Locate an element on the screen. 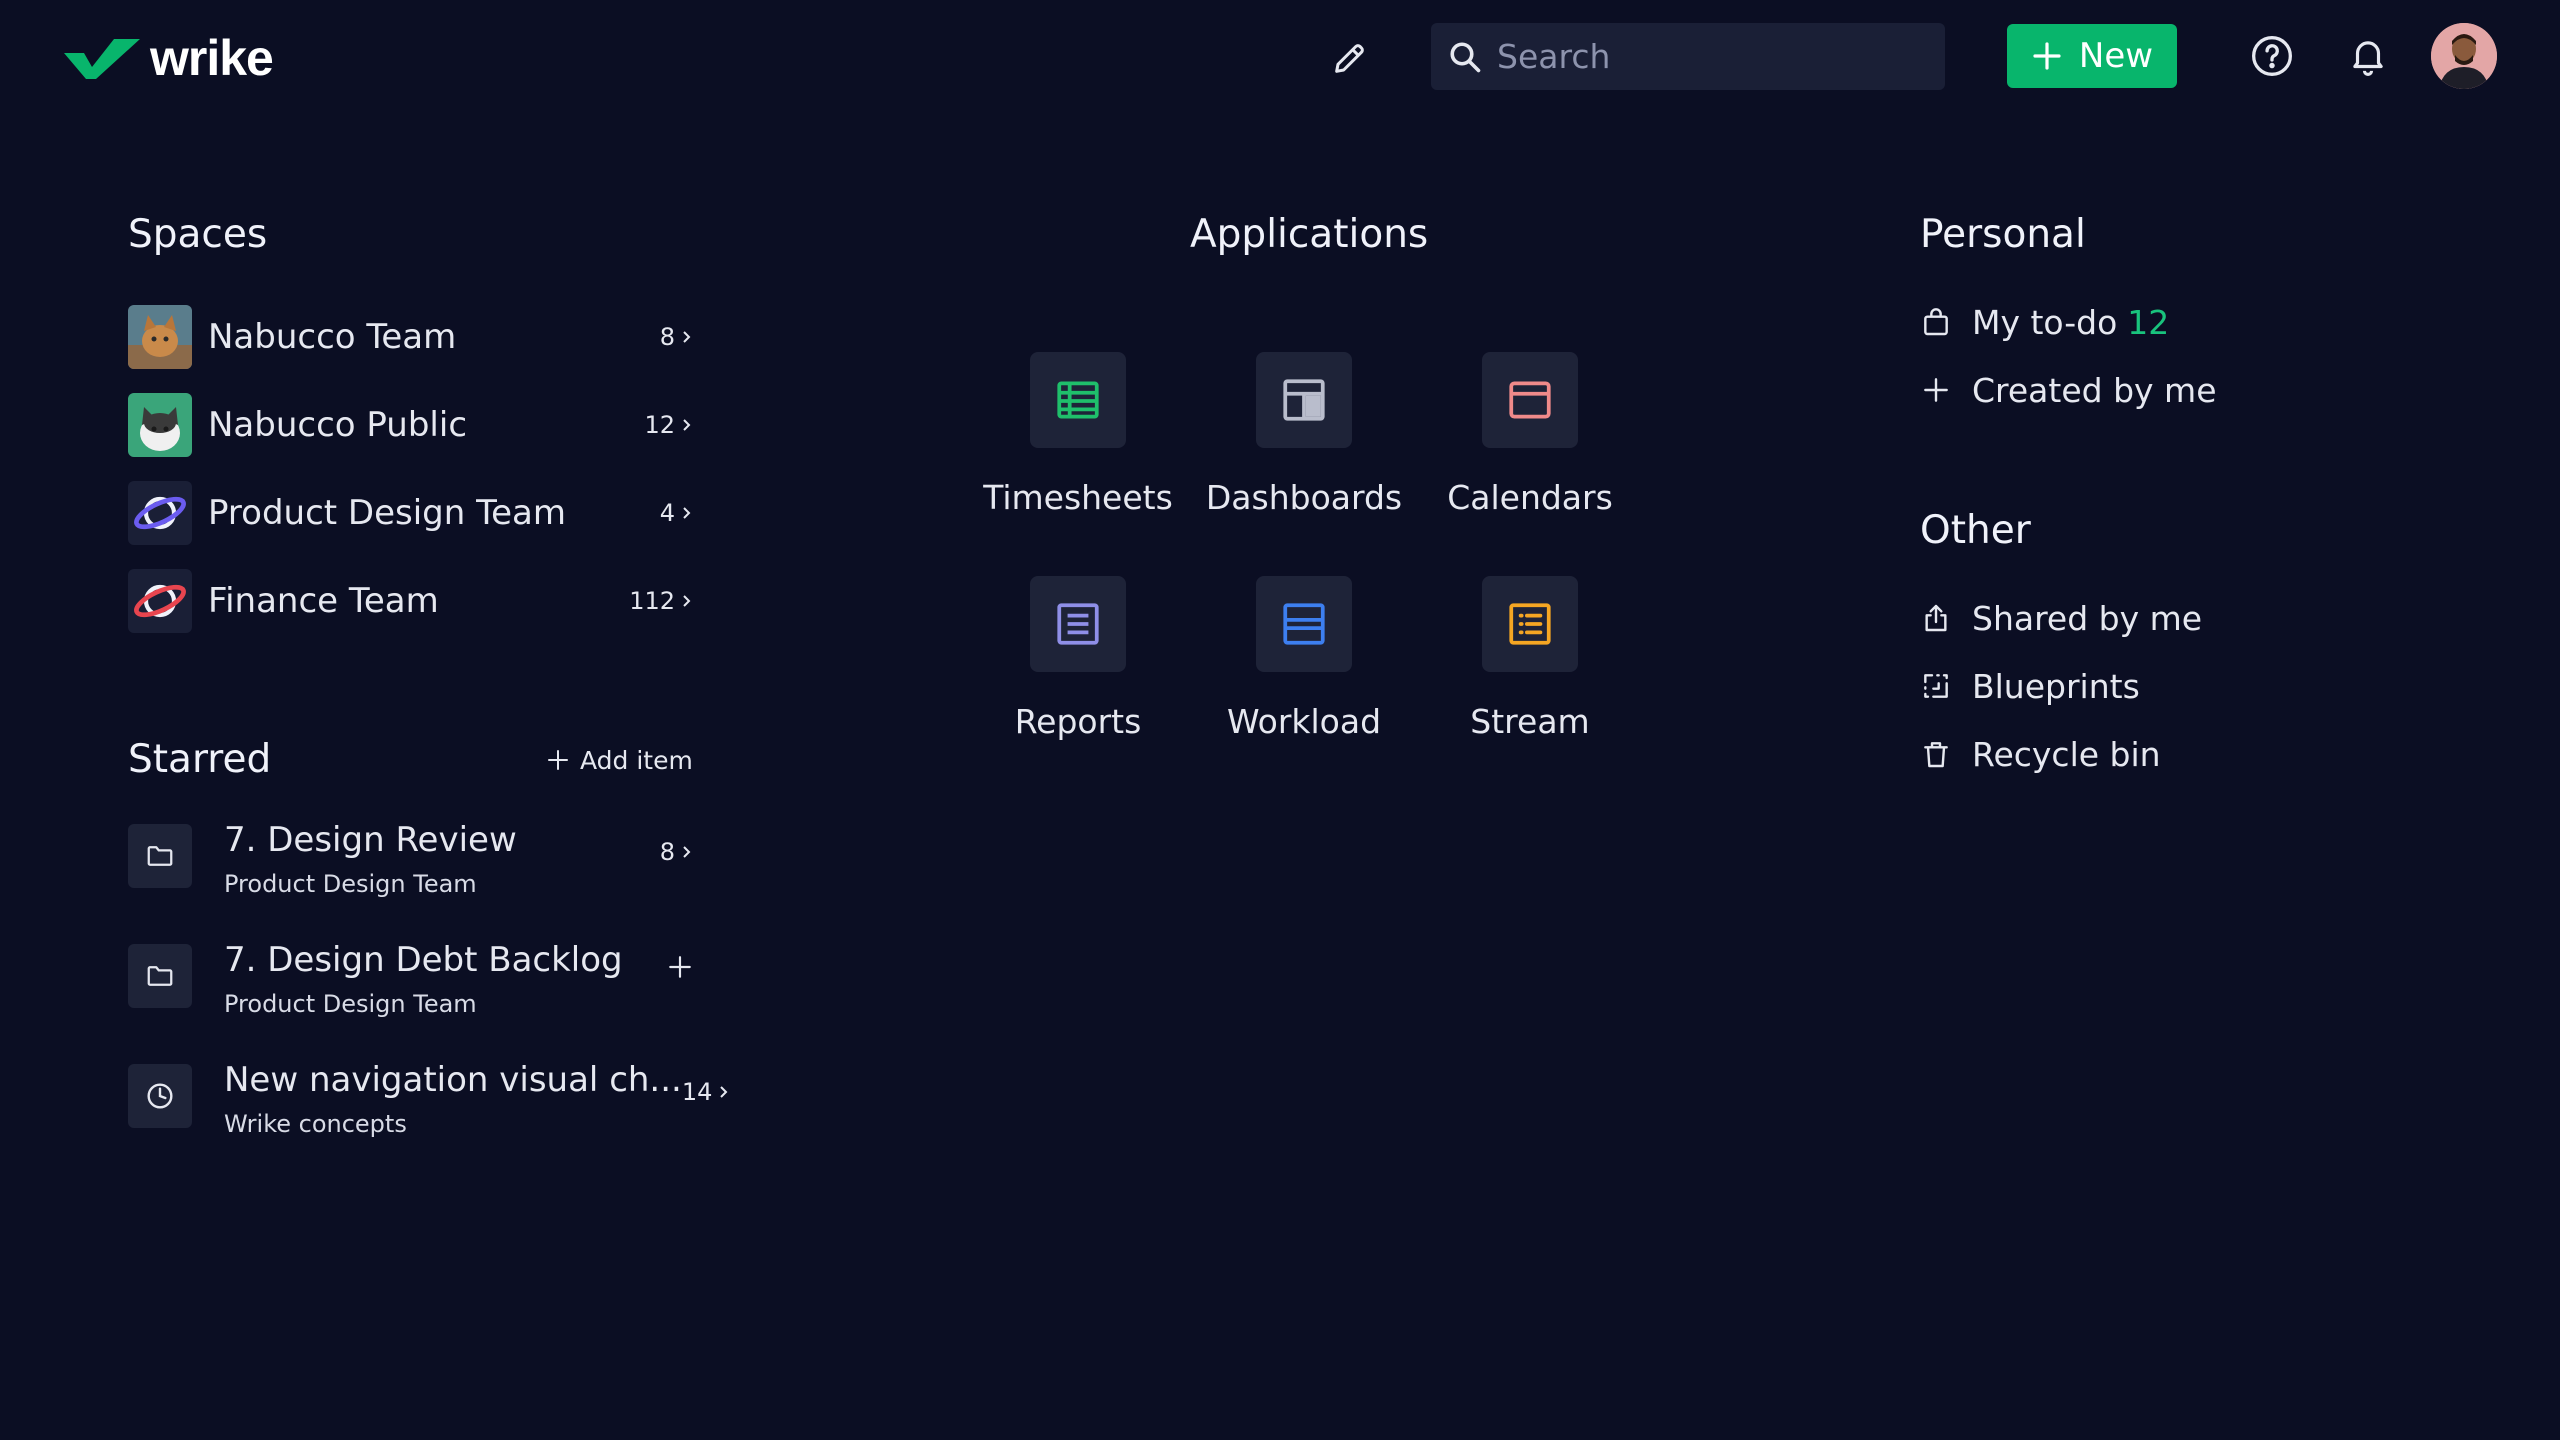 This screenshot has height=1440, width=2560. space-label: Finance Team is located at coordinates (323, 601).